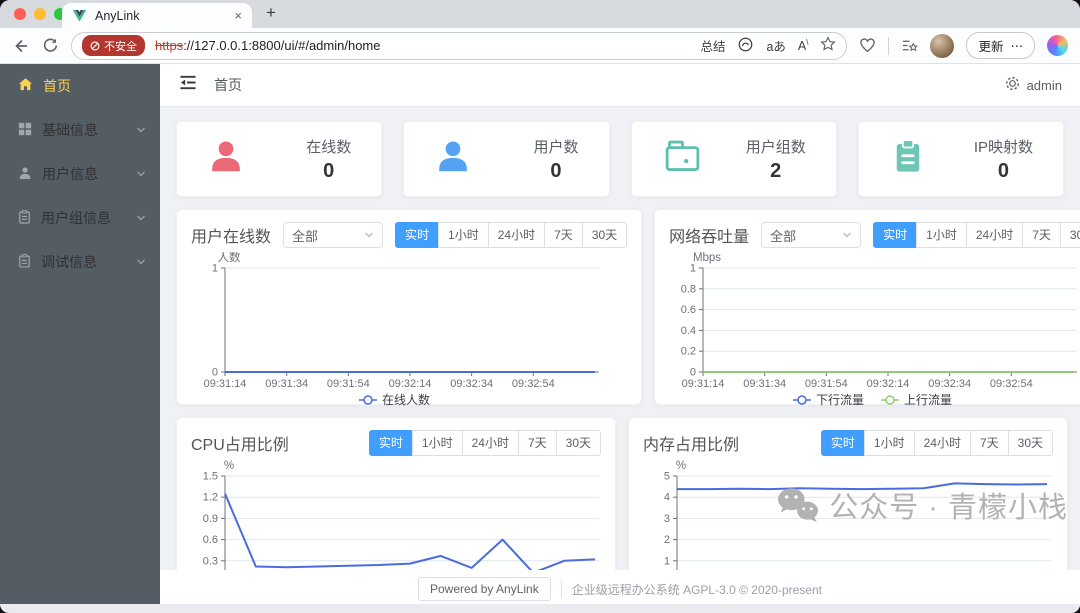  Describe the element at coordinates (21, 46) in the screenshot. I see `back-icon` at that location.